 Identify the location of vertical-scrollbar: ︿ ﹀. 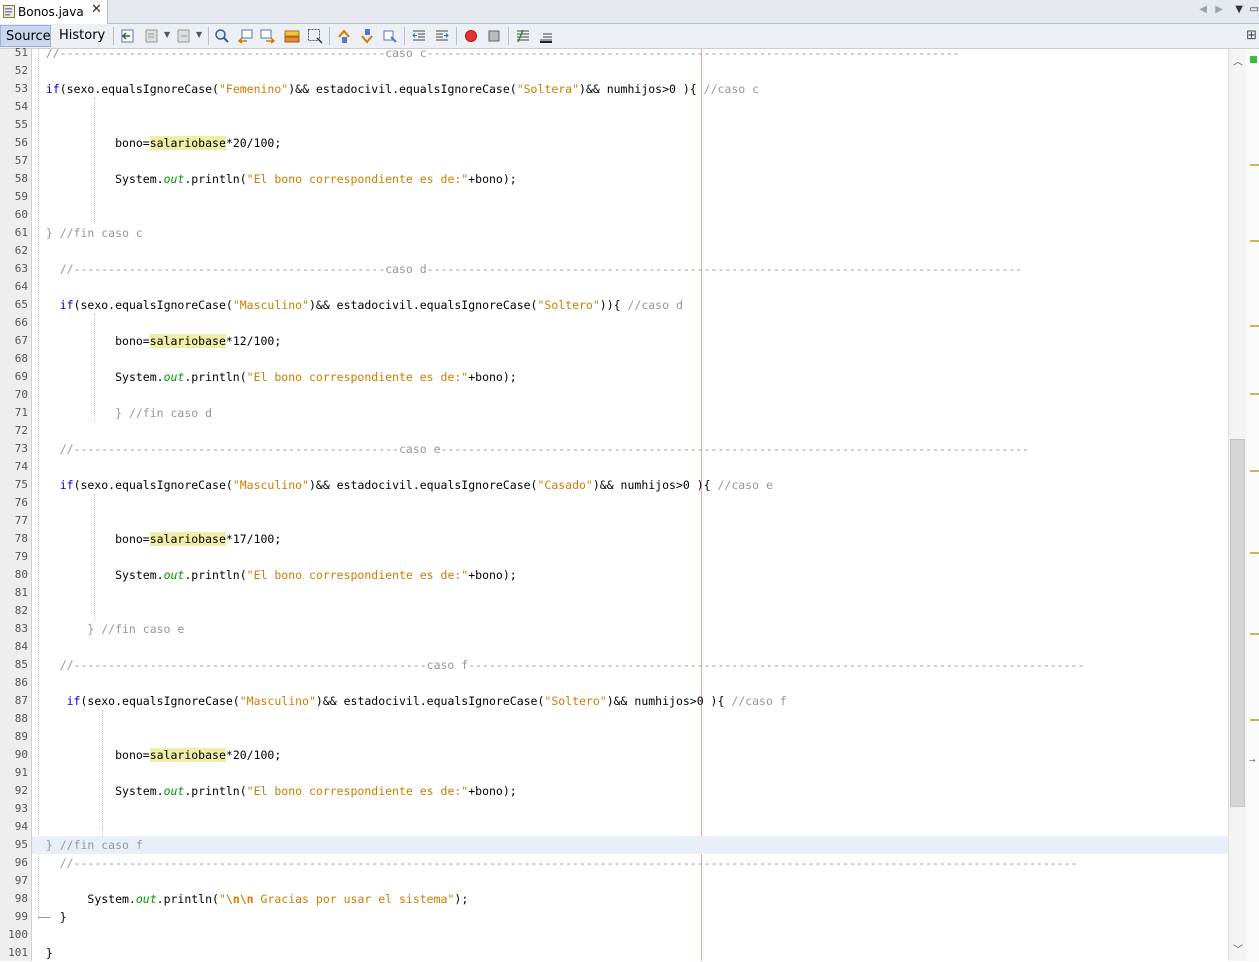
(1237, 505).